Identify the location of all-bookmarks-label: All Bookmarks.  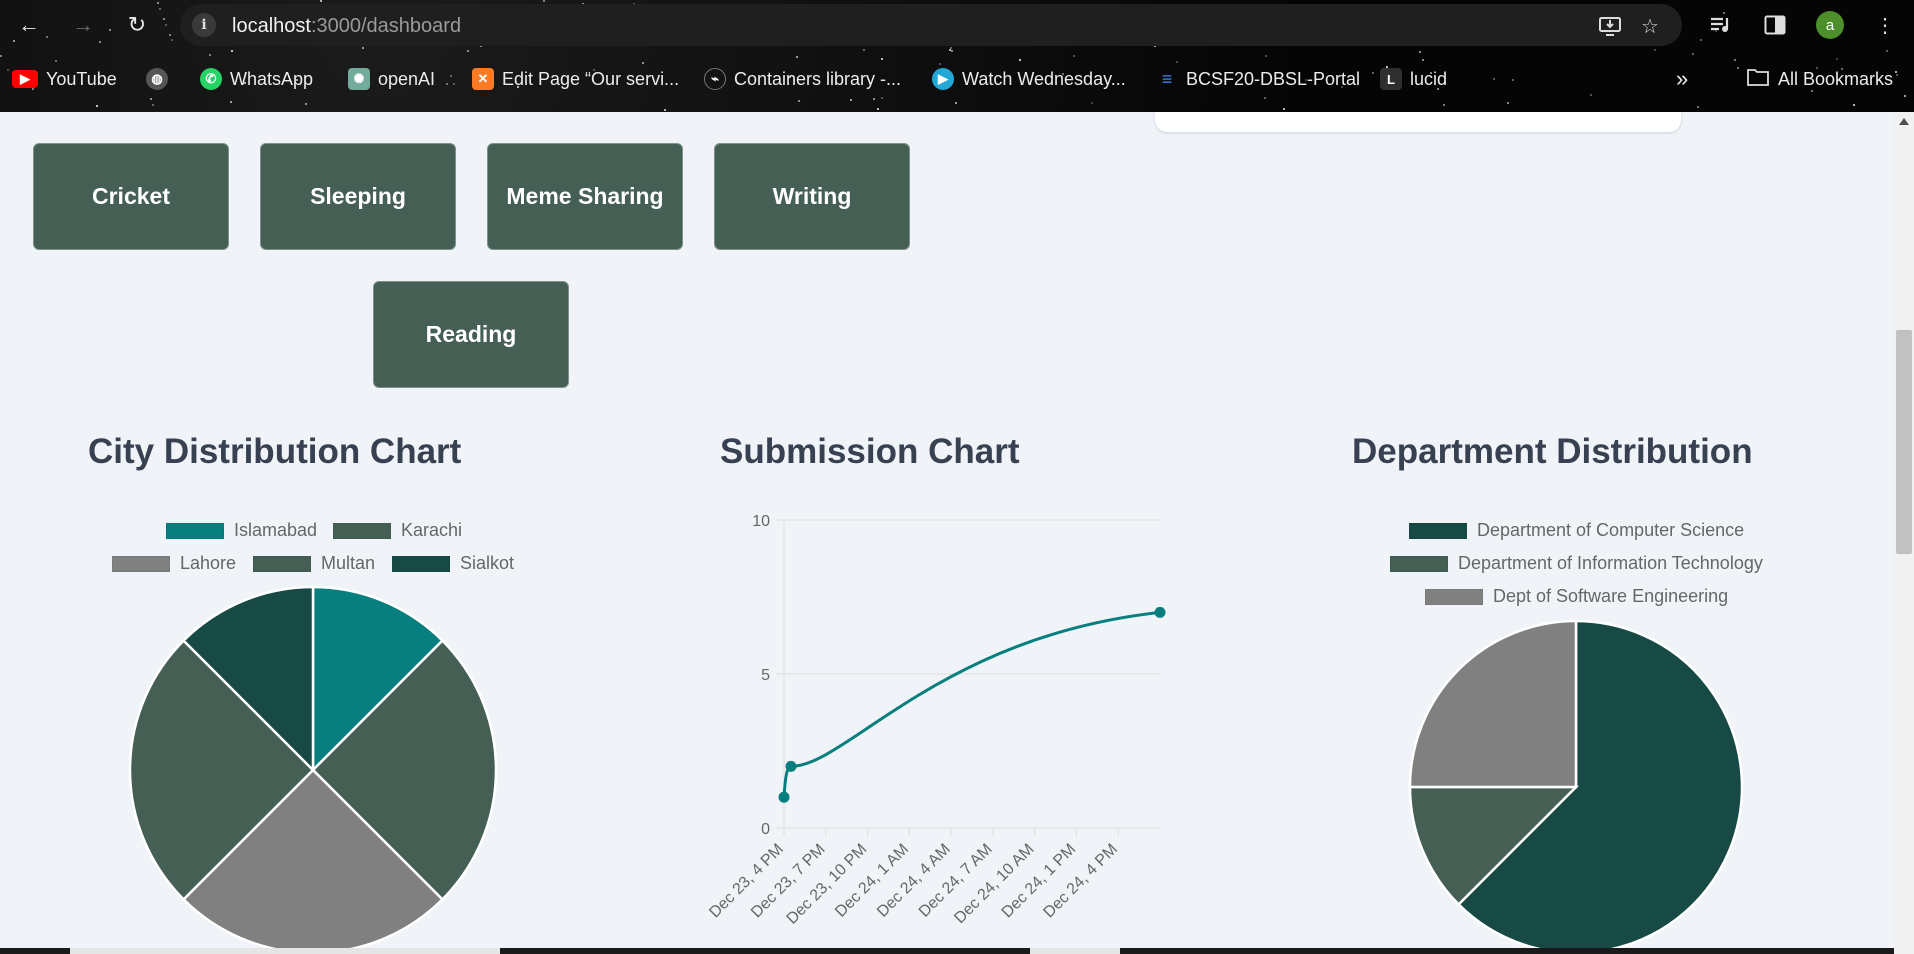
(1836, 78).